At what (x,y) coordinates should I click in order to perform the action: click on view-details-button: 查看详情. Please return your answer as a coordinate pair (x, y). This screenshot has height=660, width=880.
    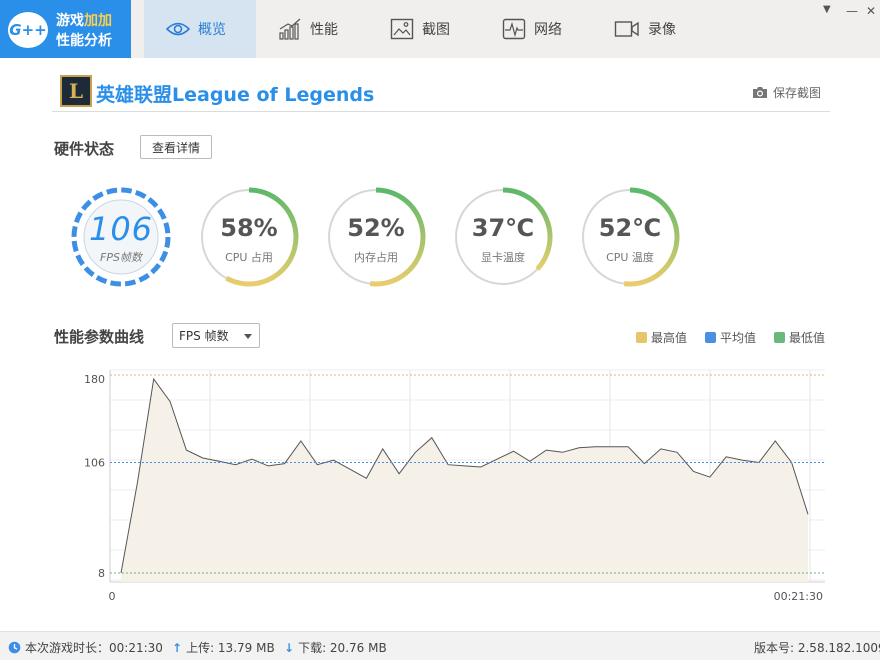
    Looking at the image, I should click on (176, 147).